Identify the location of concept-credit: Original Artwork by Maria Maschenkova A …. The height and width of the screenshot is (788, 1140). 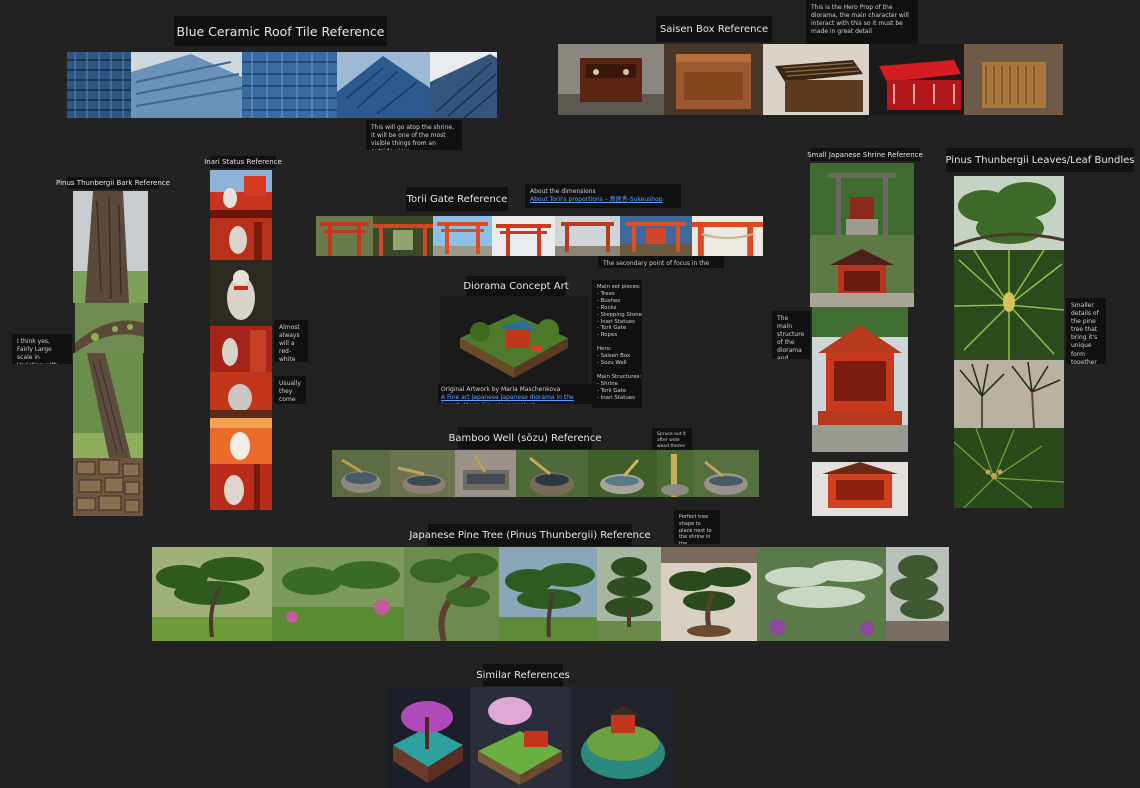
(515, 394).